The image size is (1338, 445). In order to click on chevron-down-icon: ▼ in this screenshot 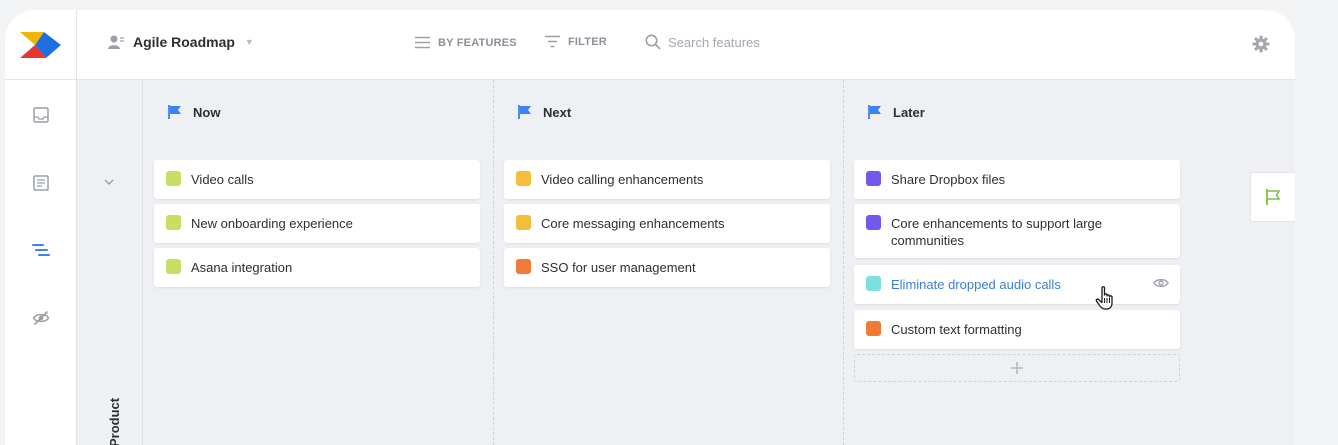, I will do `click(249, 42)`.